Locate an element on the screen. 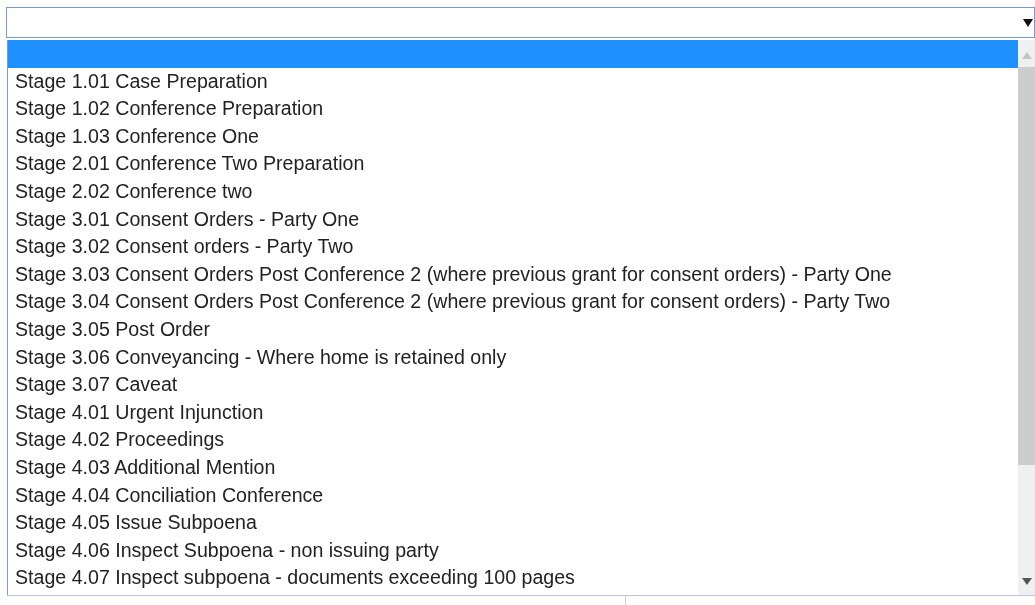 The image size is (1035, 605). scroll-up-icon is located at coordinates (1026, 55).